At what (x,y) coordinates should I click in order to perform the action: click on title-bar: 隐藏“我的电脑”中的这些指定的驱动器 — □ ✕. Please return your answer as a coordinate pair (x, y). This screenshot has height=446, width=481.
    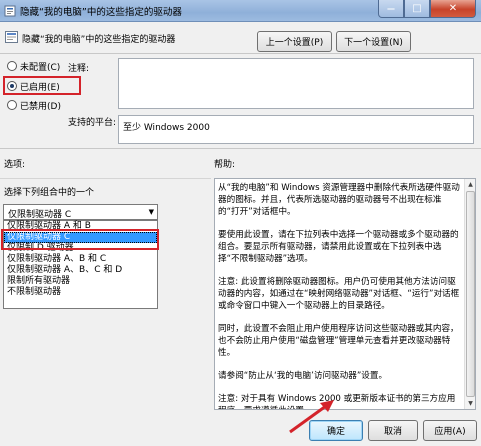
    Looking at the image, I should click on (240, 11).